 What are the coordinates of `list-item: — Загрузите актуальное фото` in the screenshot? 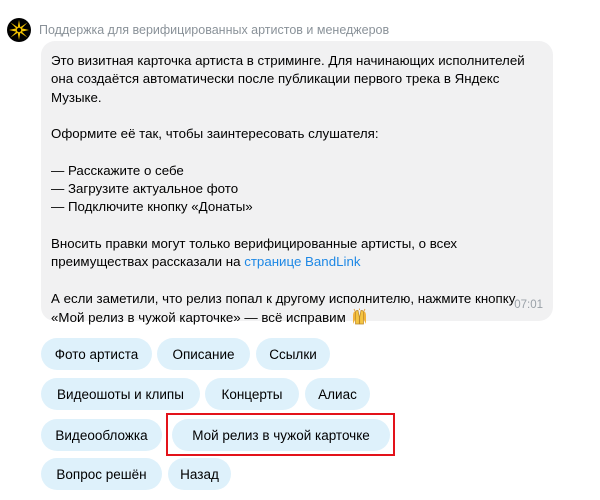 It's located at (145, 189).